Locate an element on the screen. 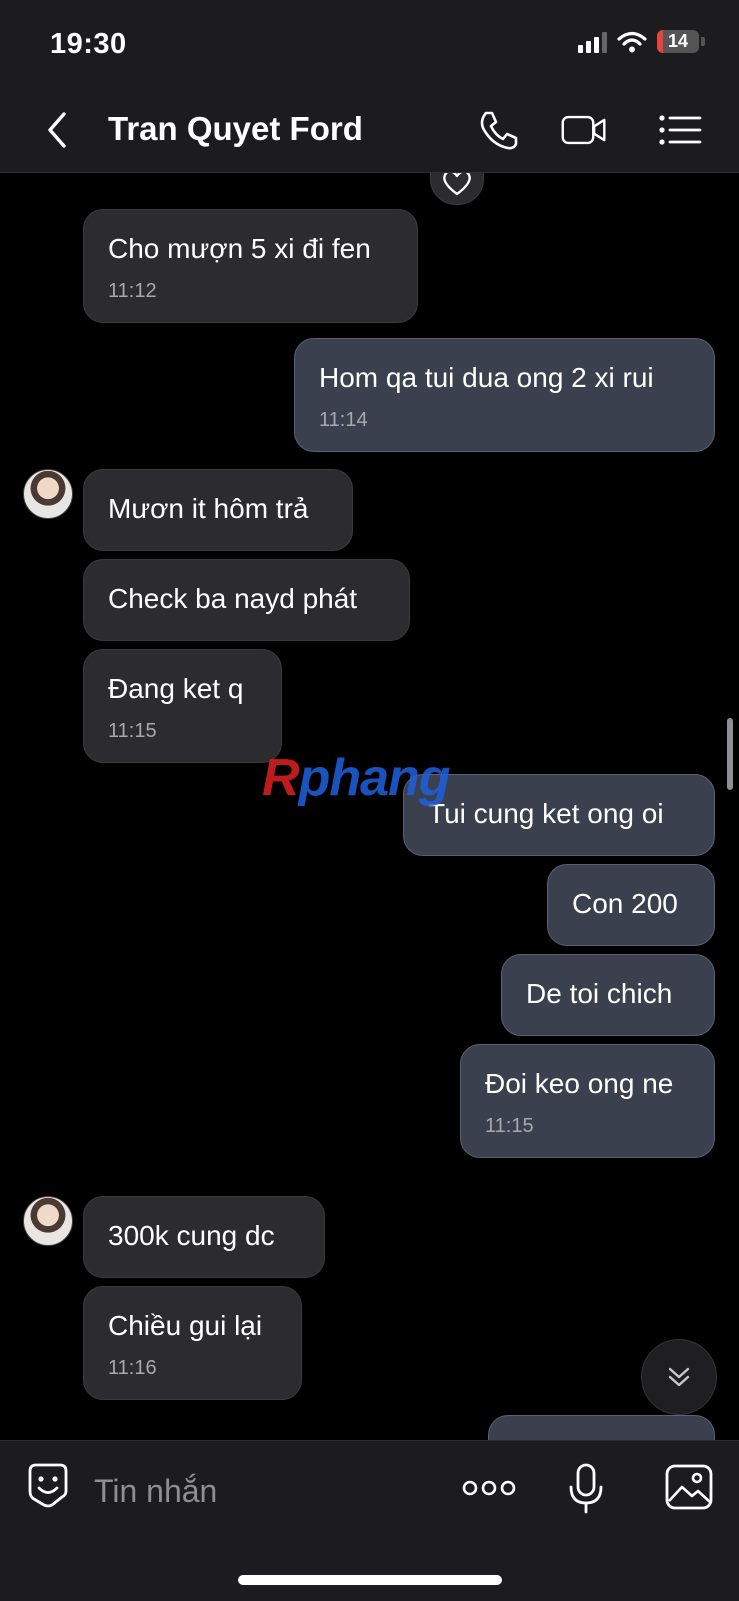 The image size is (739, 1601). battery-fill is located at coordinates (660, 41).